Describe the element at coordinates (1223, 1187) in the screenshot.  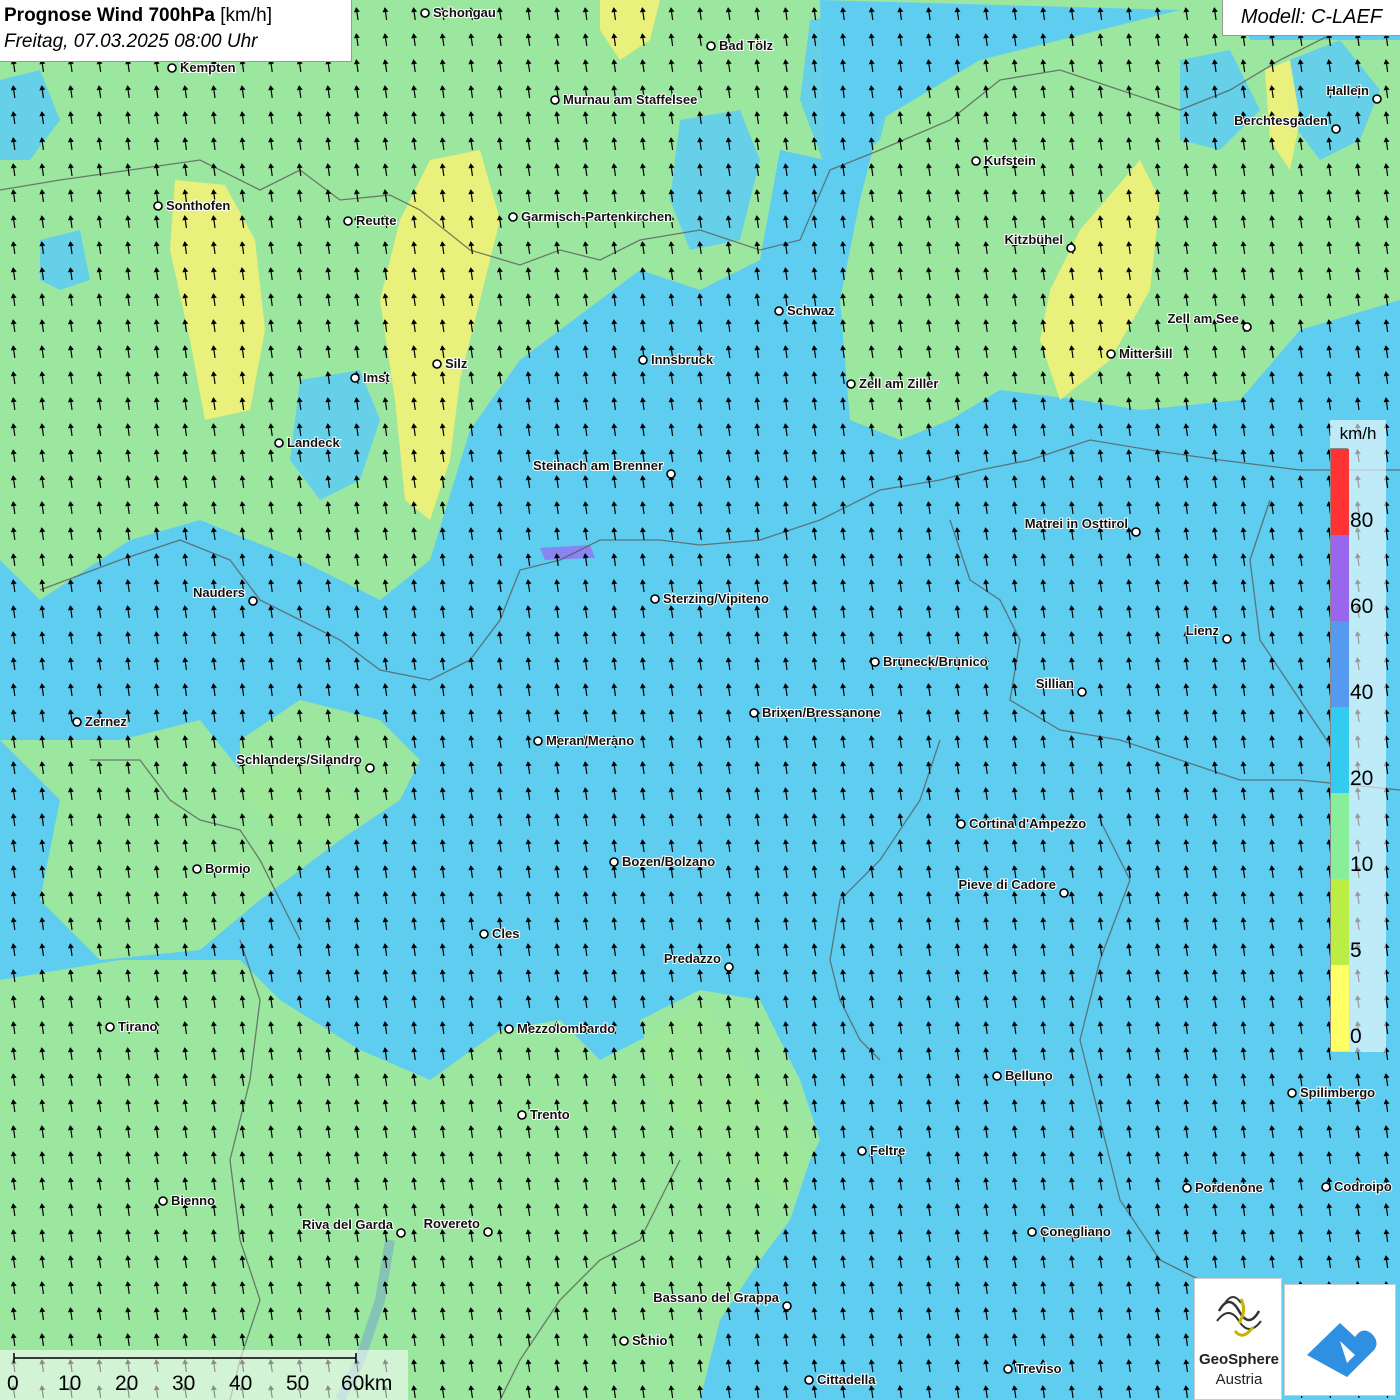
I see `city-marker: Pordenone` at that location.